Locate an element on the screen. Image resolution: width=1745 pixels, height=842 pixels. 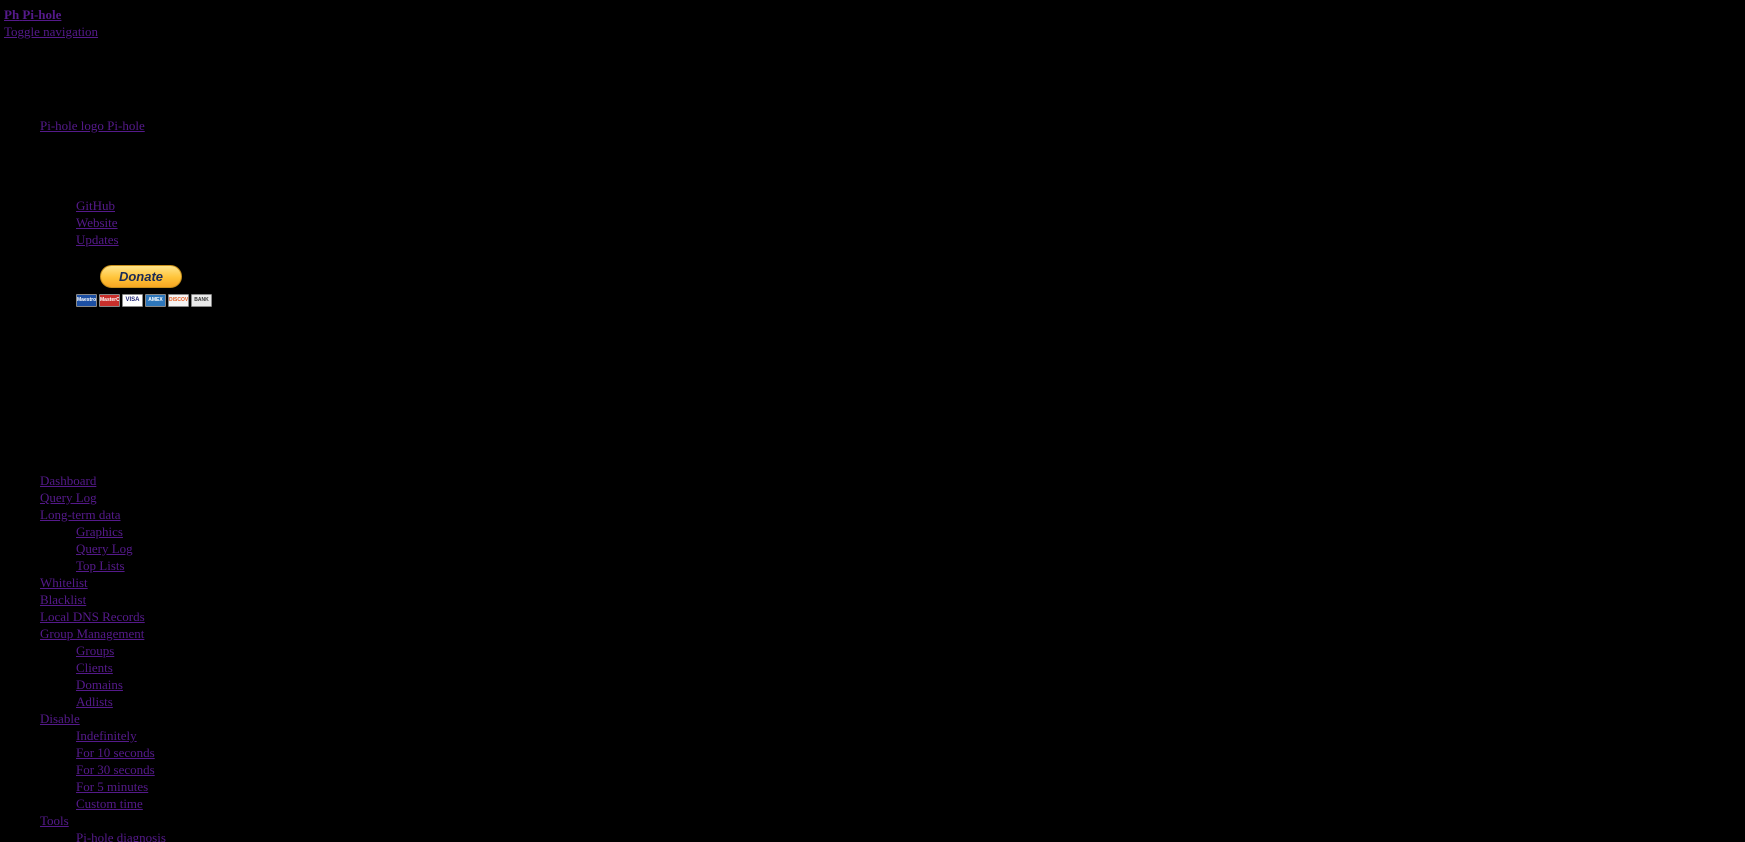
sidebar-subitem-groups: Groups is located at coordinates (103, 650).